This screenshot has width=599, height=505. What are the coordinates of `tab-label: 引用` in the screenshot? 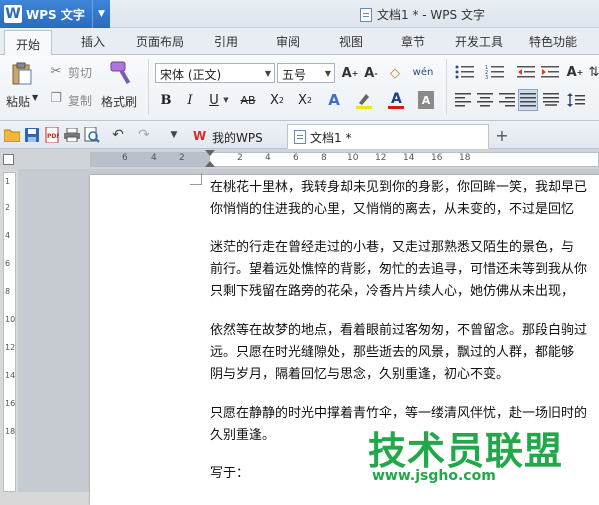 It's located at (226, 42).